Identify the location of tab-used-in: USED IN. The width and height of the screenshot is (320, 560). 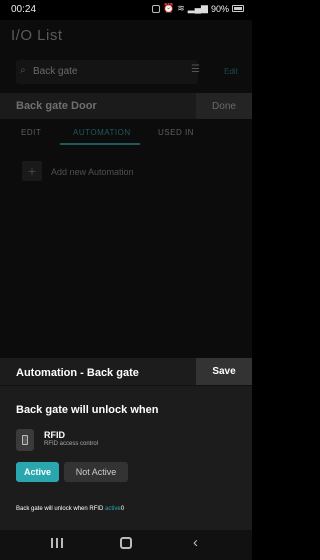
(176, 132).